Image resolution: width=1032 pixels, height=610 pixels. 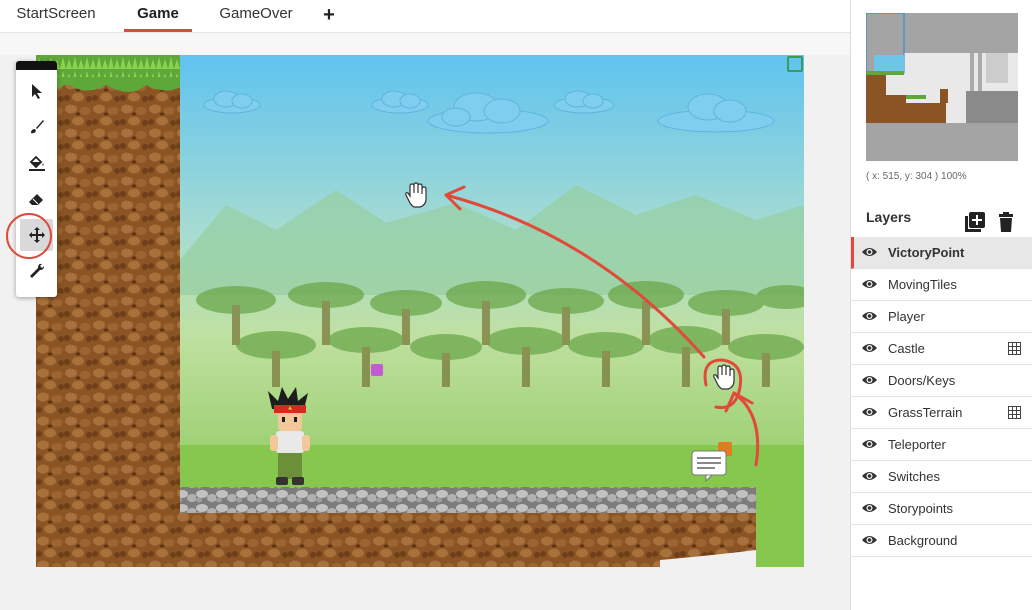 What do you see at coordinates (425, 44) in the screenshot?
I see `editor-top-strip` at bounding box center [425, 44].